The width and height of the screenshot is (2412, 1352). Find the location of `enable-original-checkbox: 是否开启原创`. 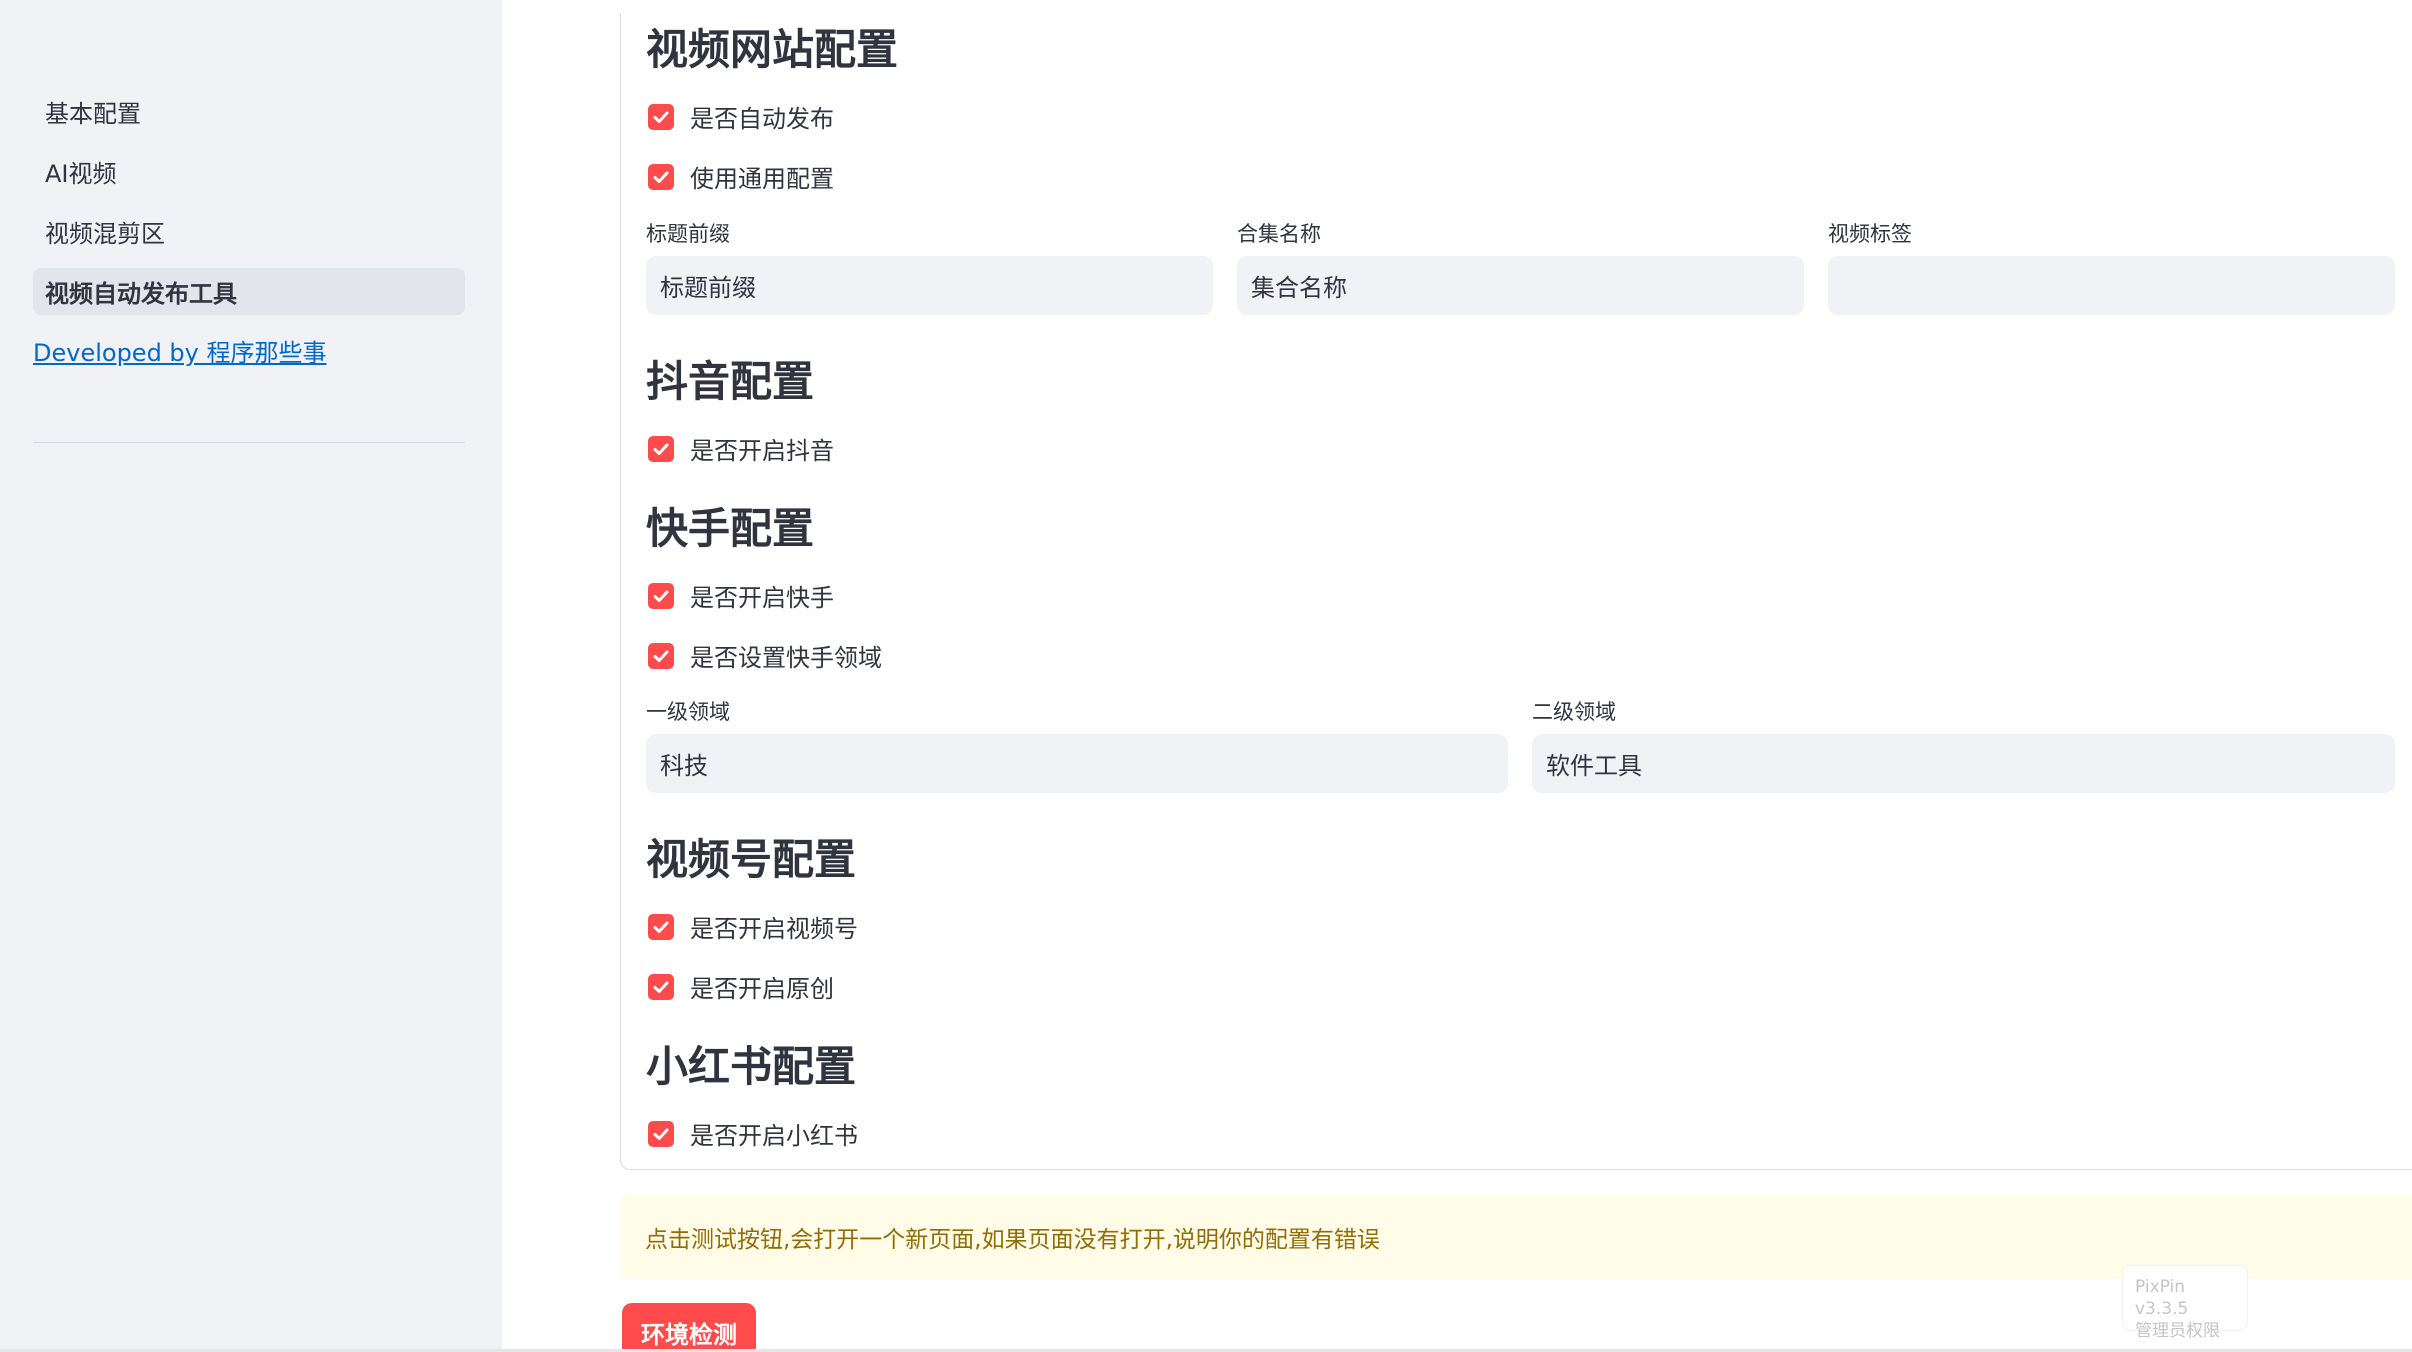

enable-original-checkbox: 是否开启原创 is located at coordinates (741, 986).